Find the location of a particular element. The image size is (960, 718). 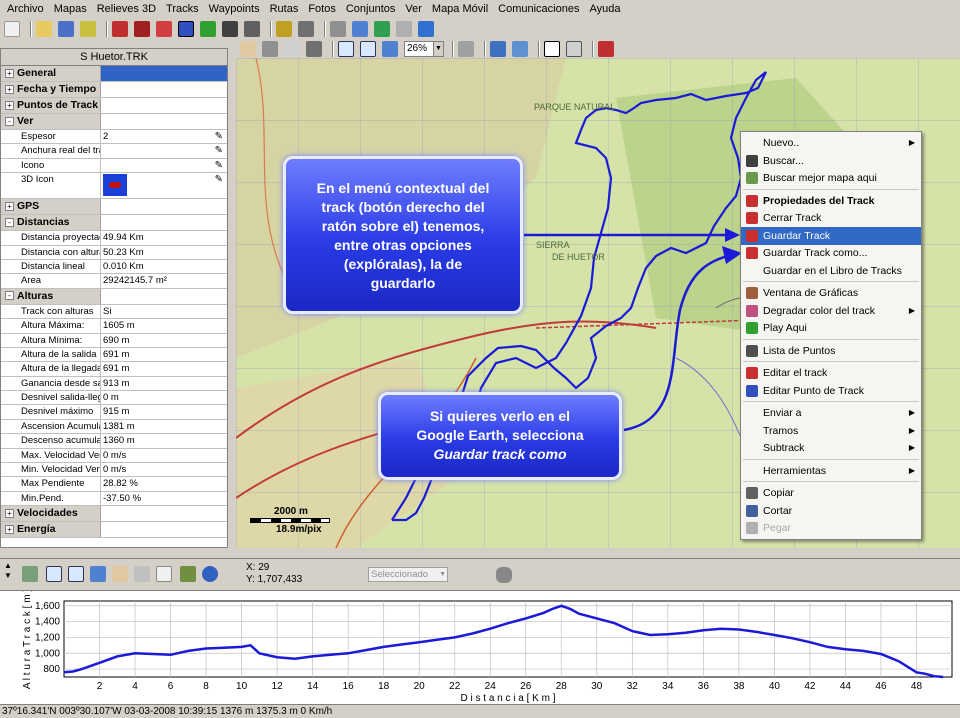

pointer-icon is located at coordinates (164, 574).